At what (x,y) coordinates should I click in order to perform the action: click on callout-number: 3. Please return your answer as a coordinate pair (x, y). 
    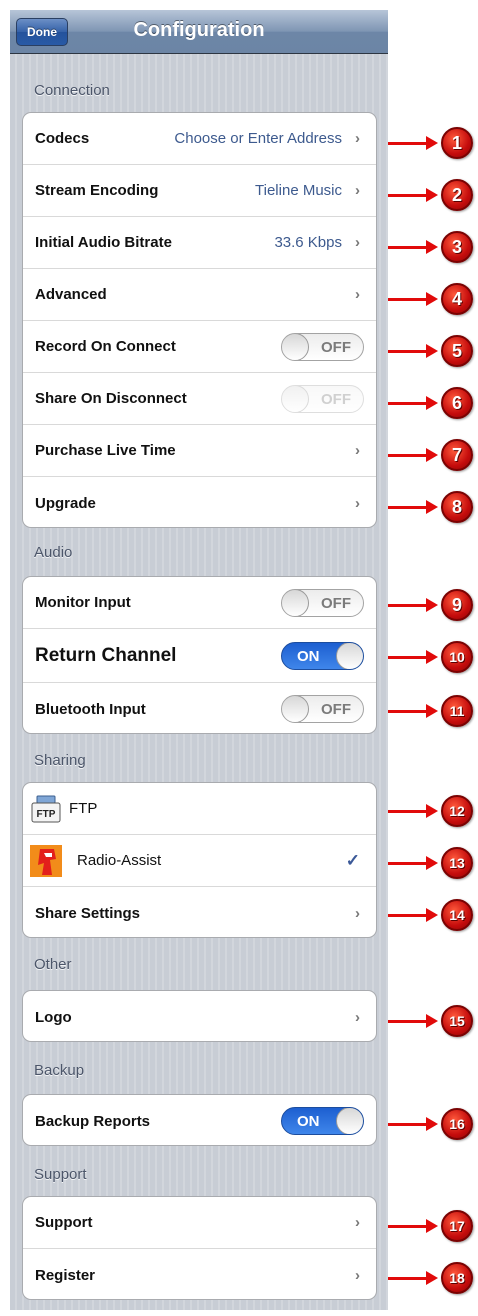
    Looking at the image, I should click on (457, 247).